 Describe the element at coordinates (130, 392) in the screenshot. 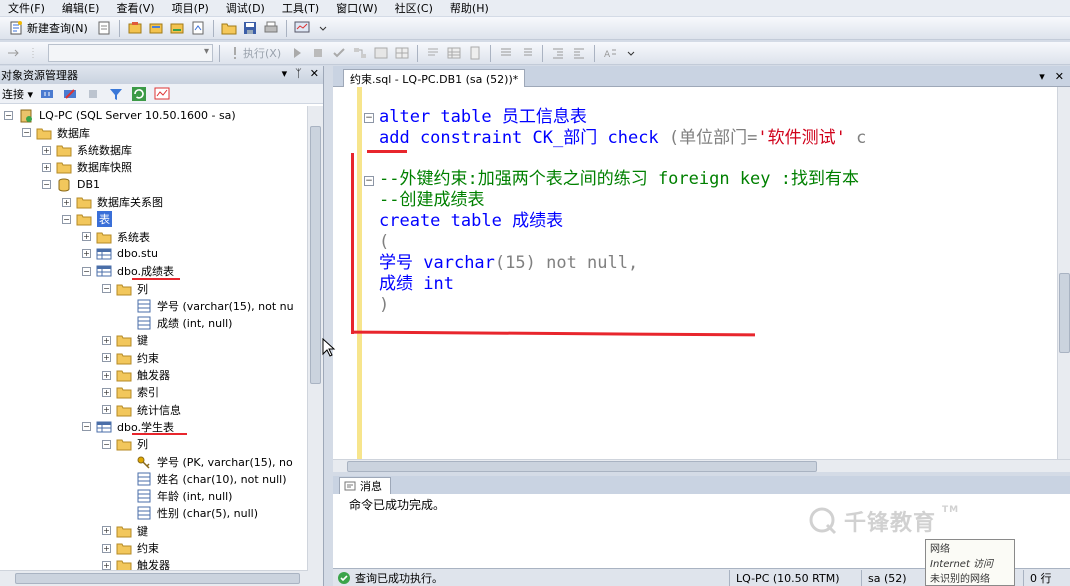

I see `tree-node-indexes: + 索引` at that location.